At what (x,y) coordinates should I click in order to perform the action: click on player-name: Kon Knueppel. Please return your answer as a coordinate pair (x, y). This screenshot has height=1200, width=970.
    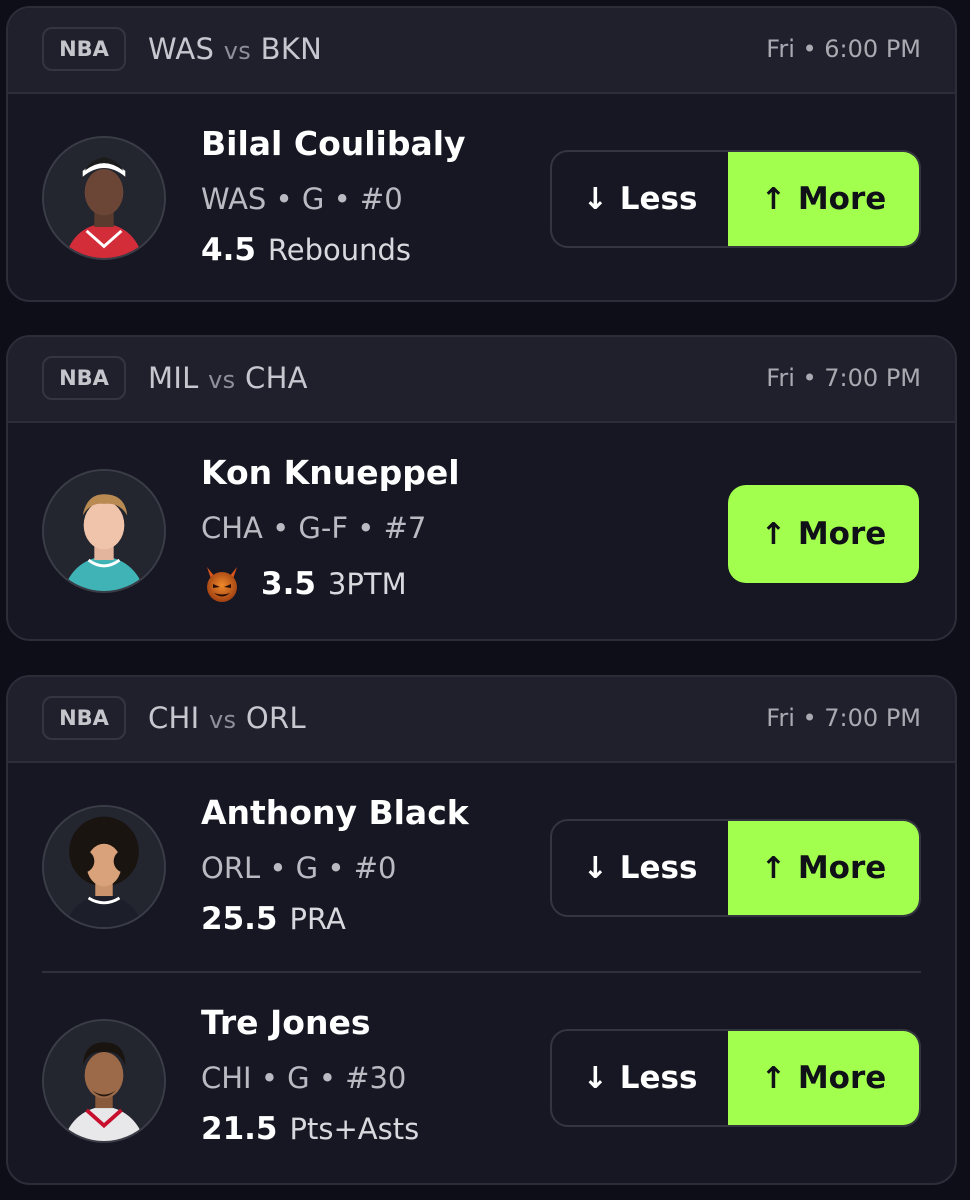
    Looking at the image, I should click on (330, 472).